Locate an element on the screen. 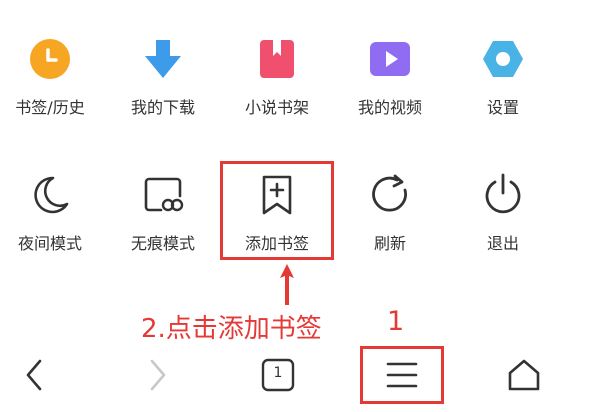 The image size is (600, 412). settings-icon is located at coordinates (503, 59).